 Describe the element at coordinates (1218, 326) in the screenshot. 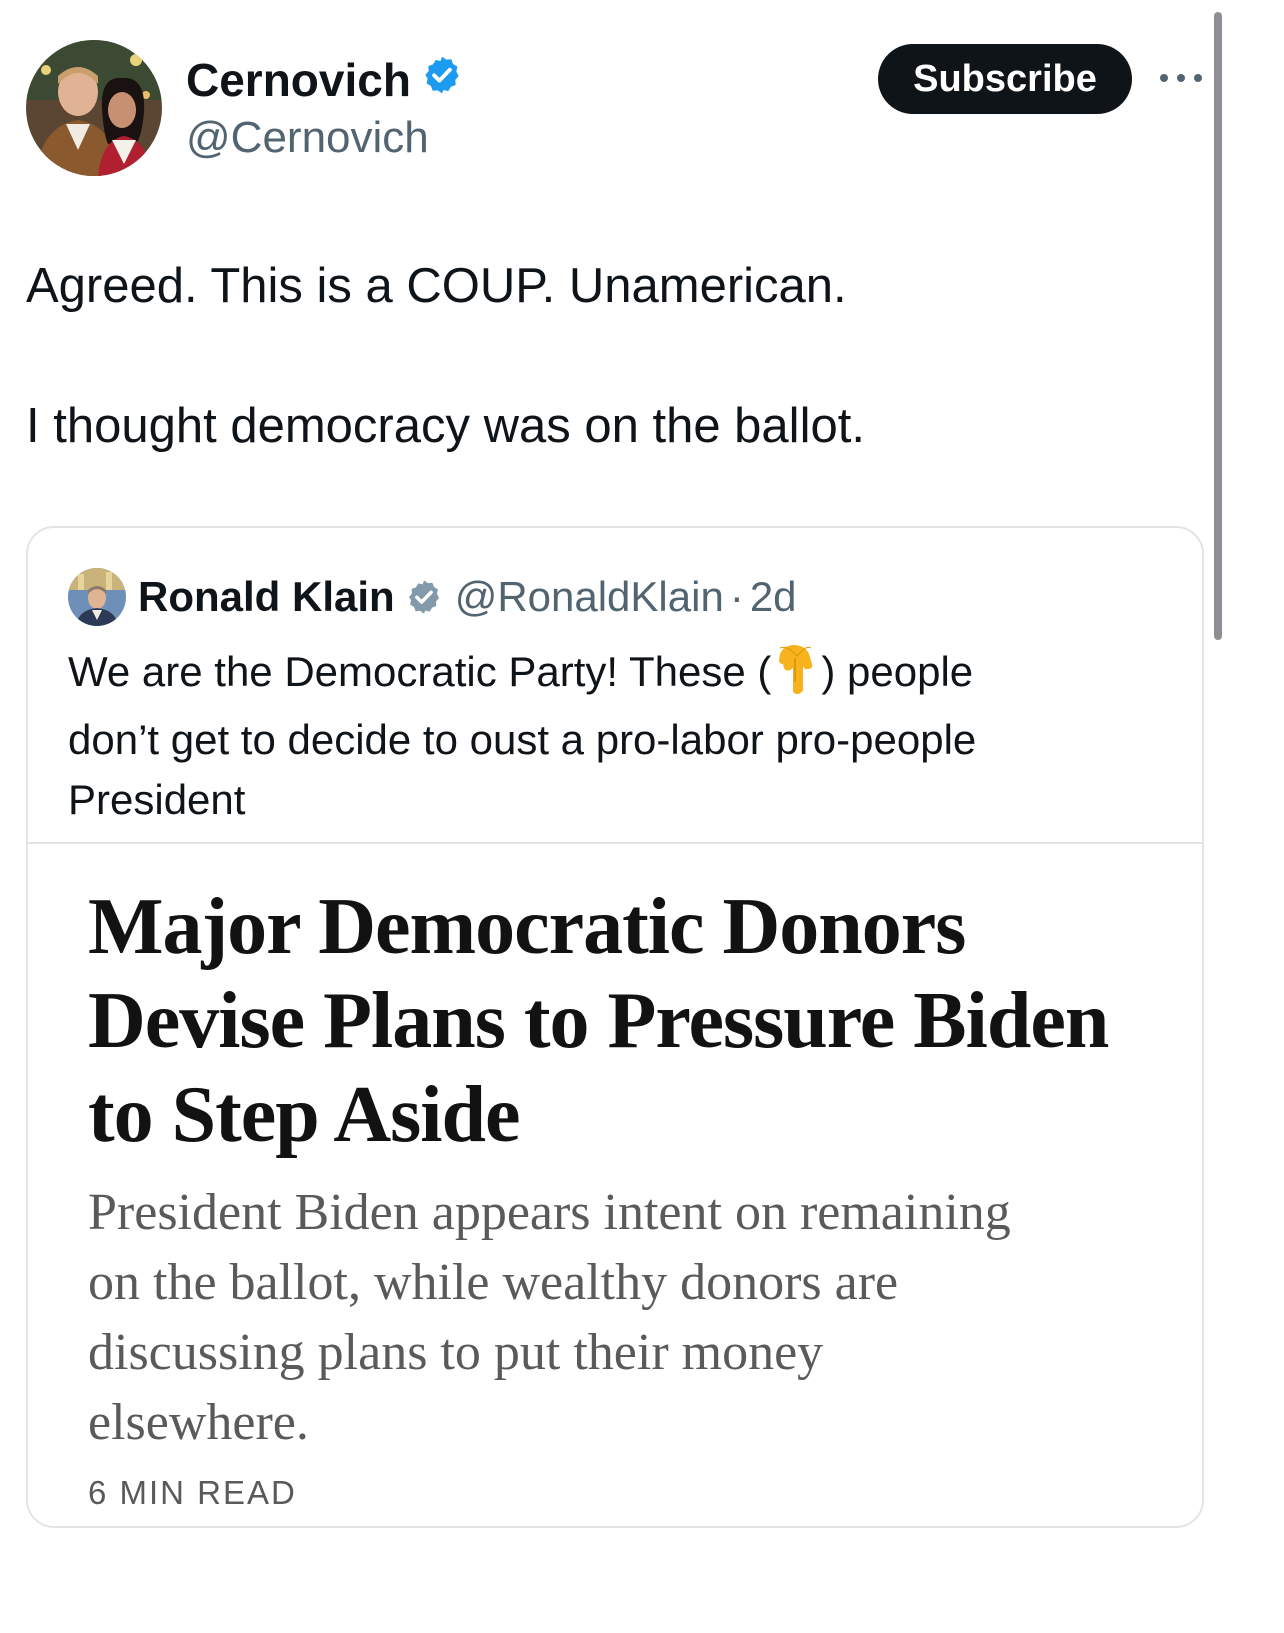

I see `scrollbar` at that location.